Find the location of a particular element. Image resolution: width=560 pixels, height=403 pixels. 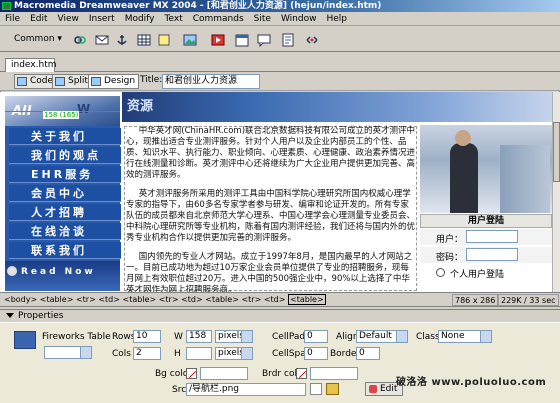

cellpad-label: CellPad is located at coordinates (289, 337).